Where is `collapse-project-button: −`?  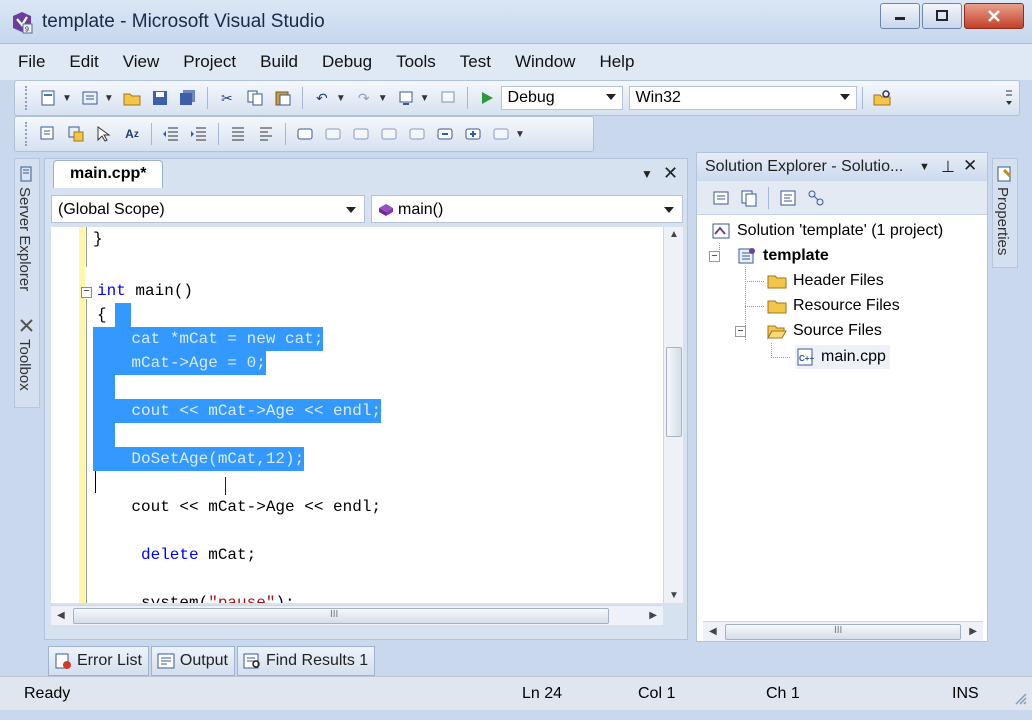
collapse-project-button: − is located at coordinates (714, 256).